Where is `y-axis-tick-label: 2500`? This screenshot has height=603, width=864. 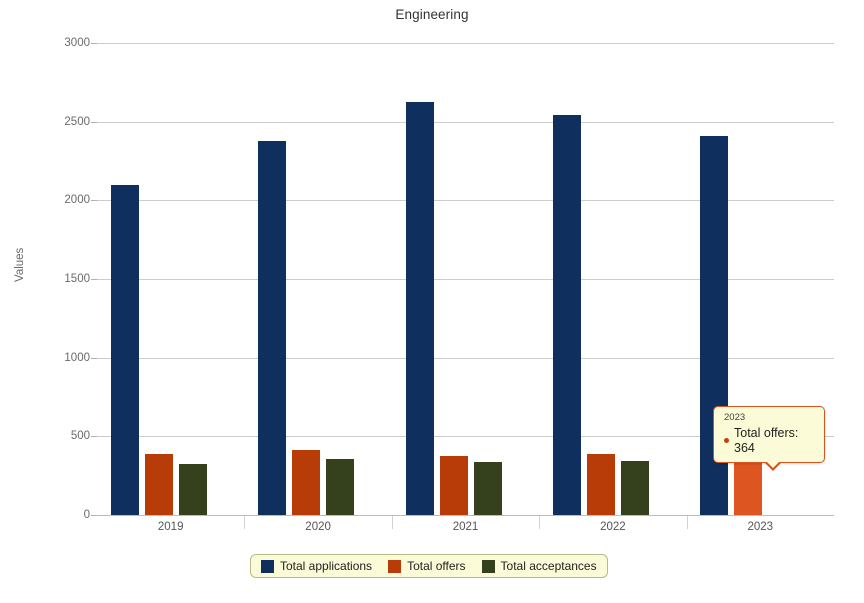
y-axis-tick-label: 2500 is located at coordinates (77, 121).